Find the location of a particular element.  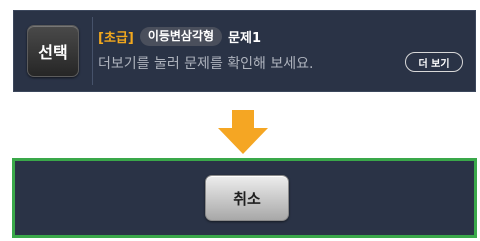

problem-name: 문제1 is located at coordinates (245, 38).